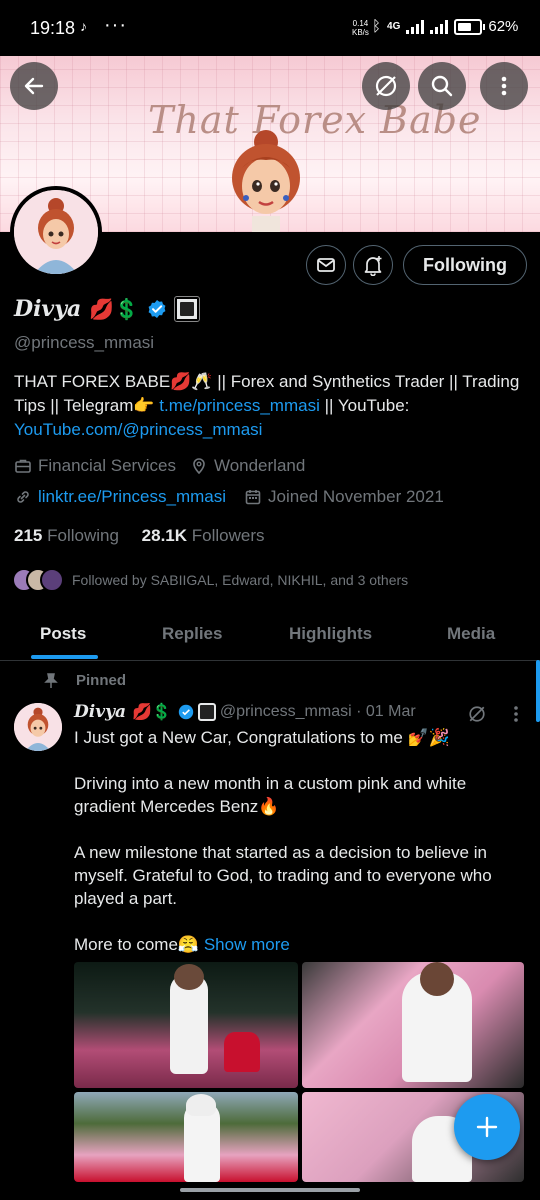 This screenshot has height=1200, width=540. Describe the element at coordinates (51, 680) in the screenshot. I see `pin-icon` at that location.